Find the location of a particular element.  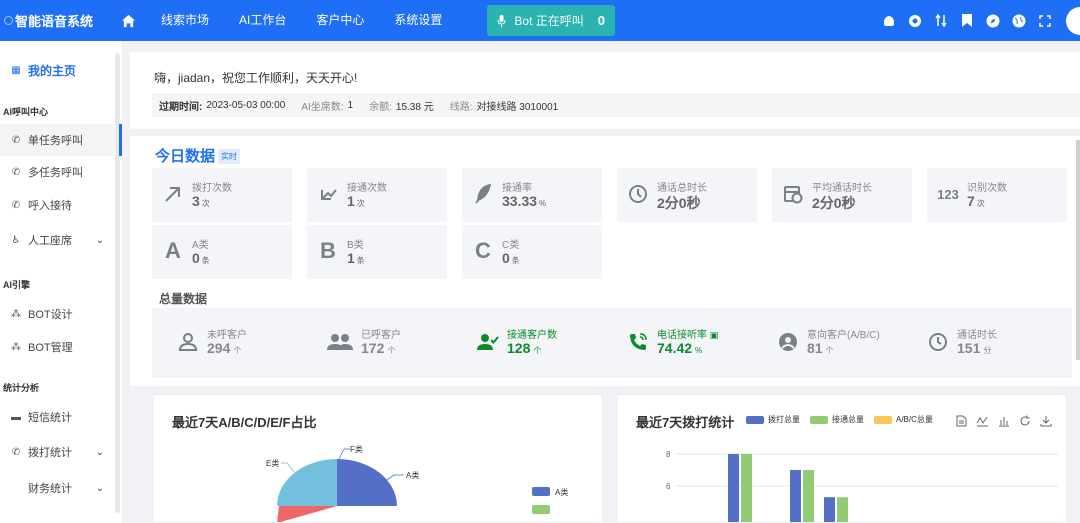

balance-label: 余额: is located at coordinates (380, 107).